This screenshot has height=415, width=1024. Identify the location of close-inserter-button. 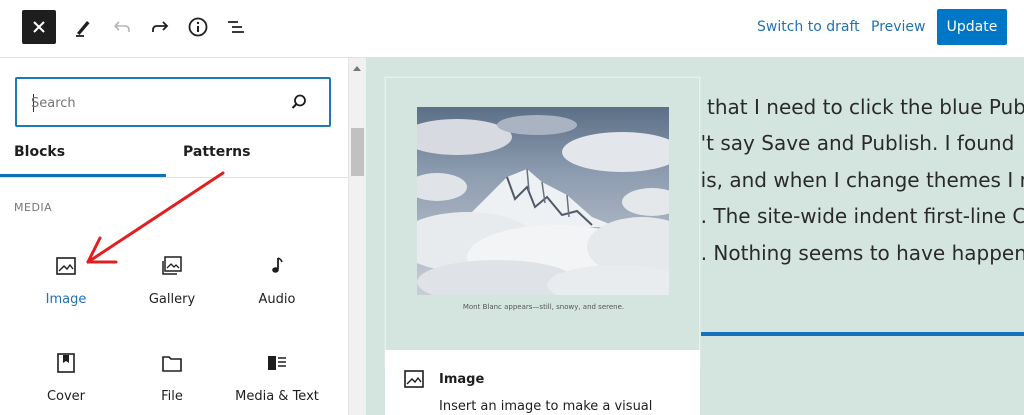
(39, 27).